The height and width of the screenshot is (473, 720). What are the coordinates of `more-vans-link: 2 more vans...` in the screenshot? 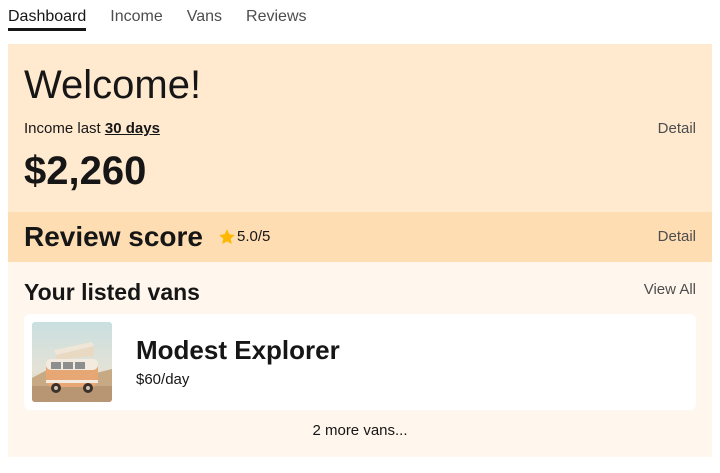 It's located at (360, 431).